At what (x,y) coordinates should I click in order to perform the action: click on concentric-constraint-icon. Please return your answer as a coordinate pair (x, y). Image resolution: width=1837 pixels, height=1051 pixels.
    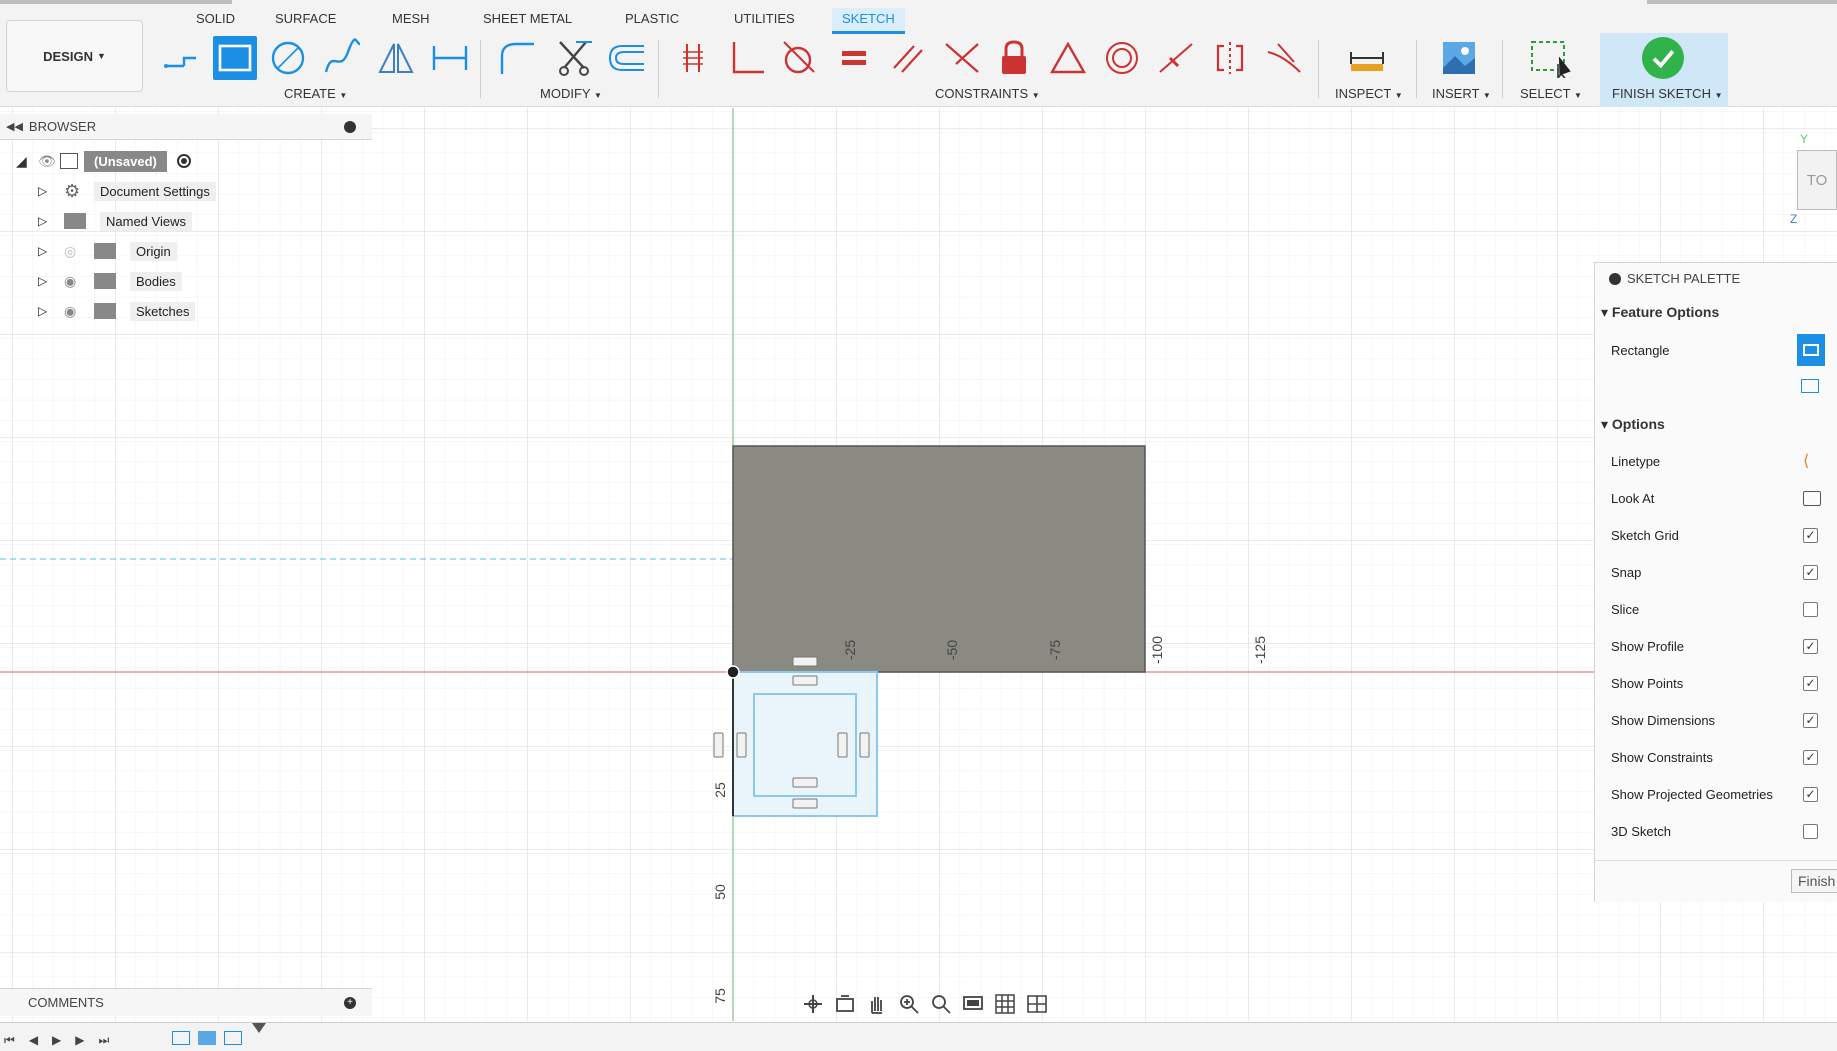
    Looking at the image, I should click on (1122, 58).